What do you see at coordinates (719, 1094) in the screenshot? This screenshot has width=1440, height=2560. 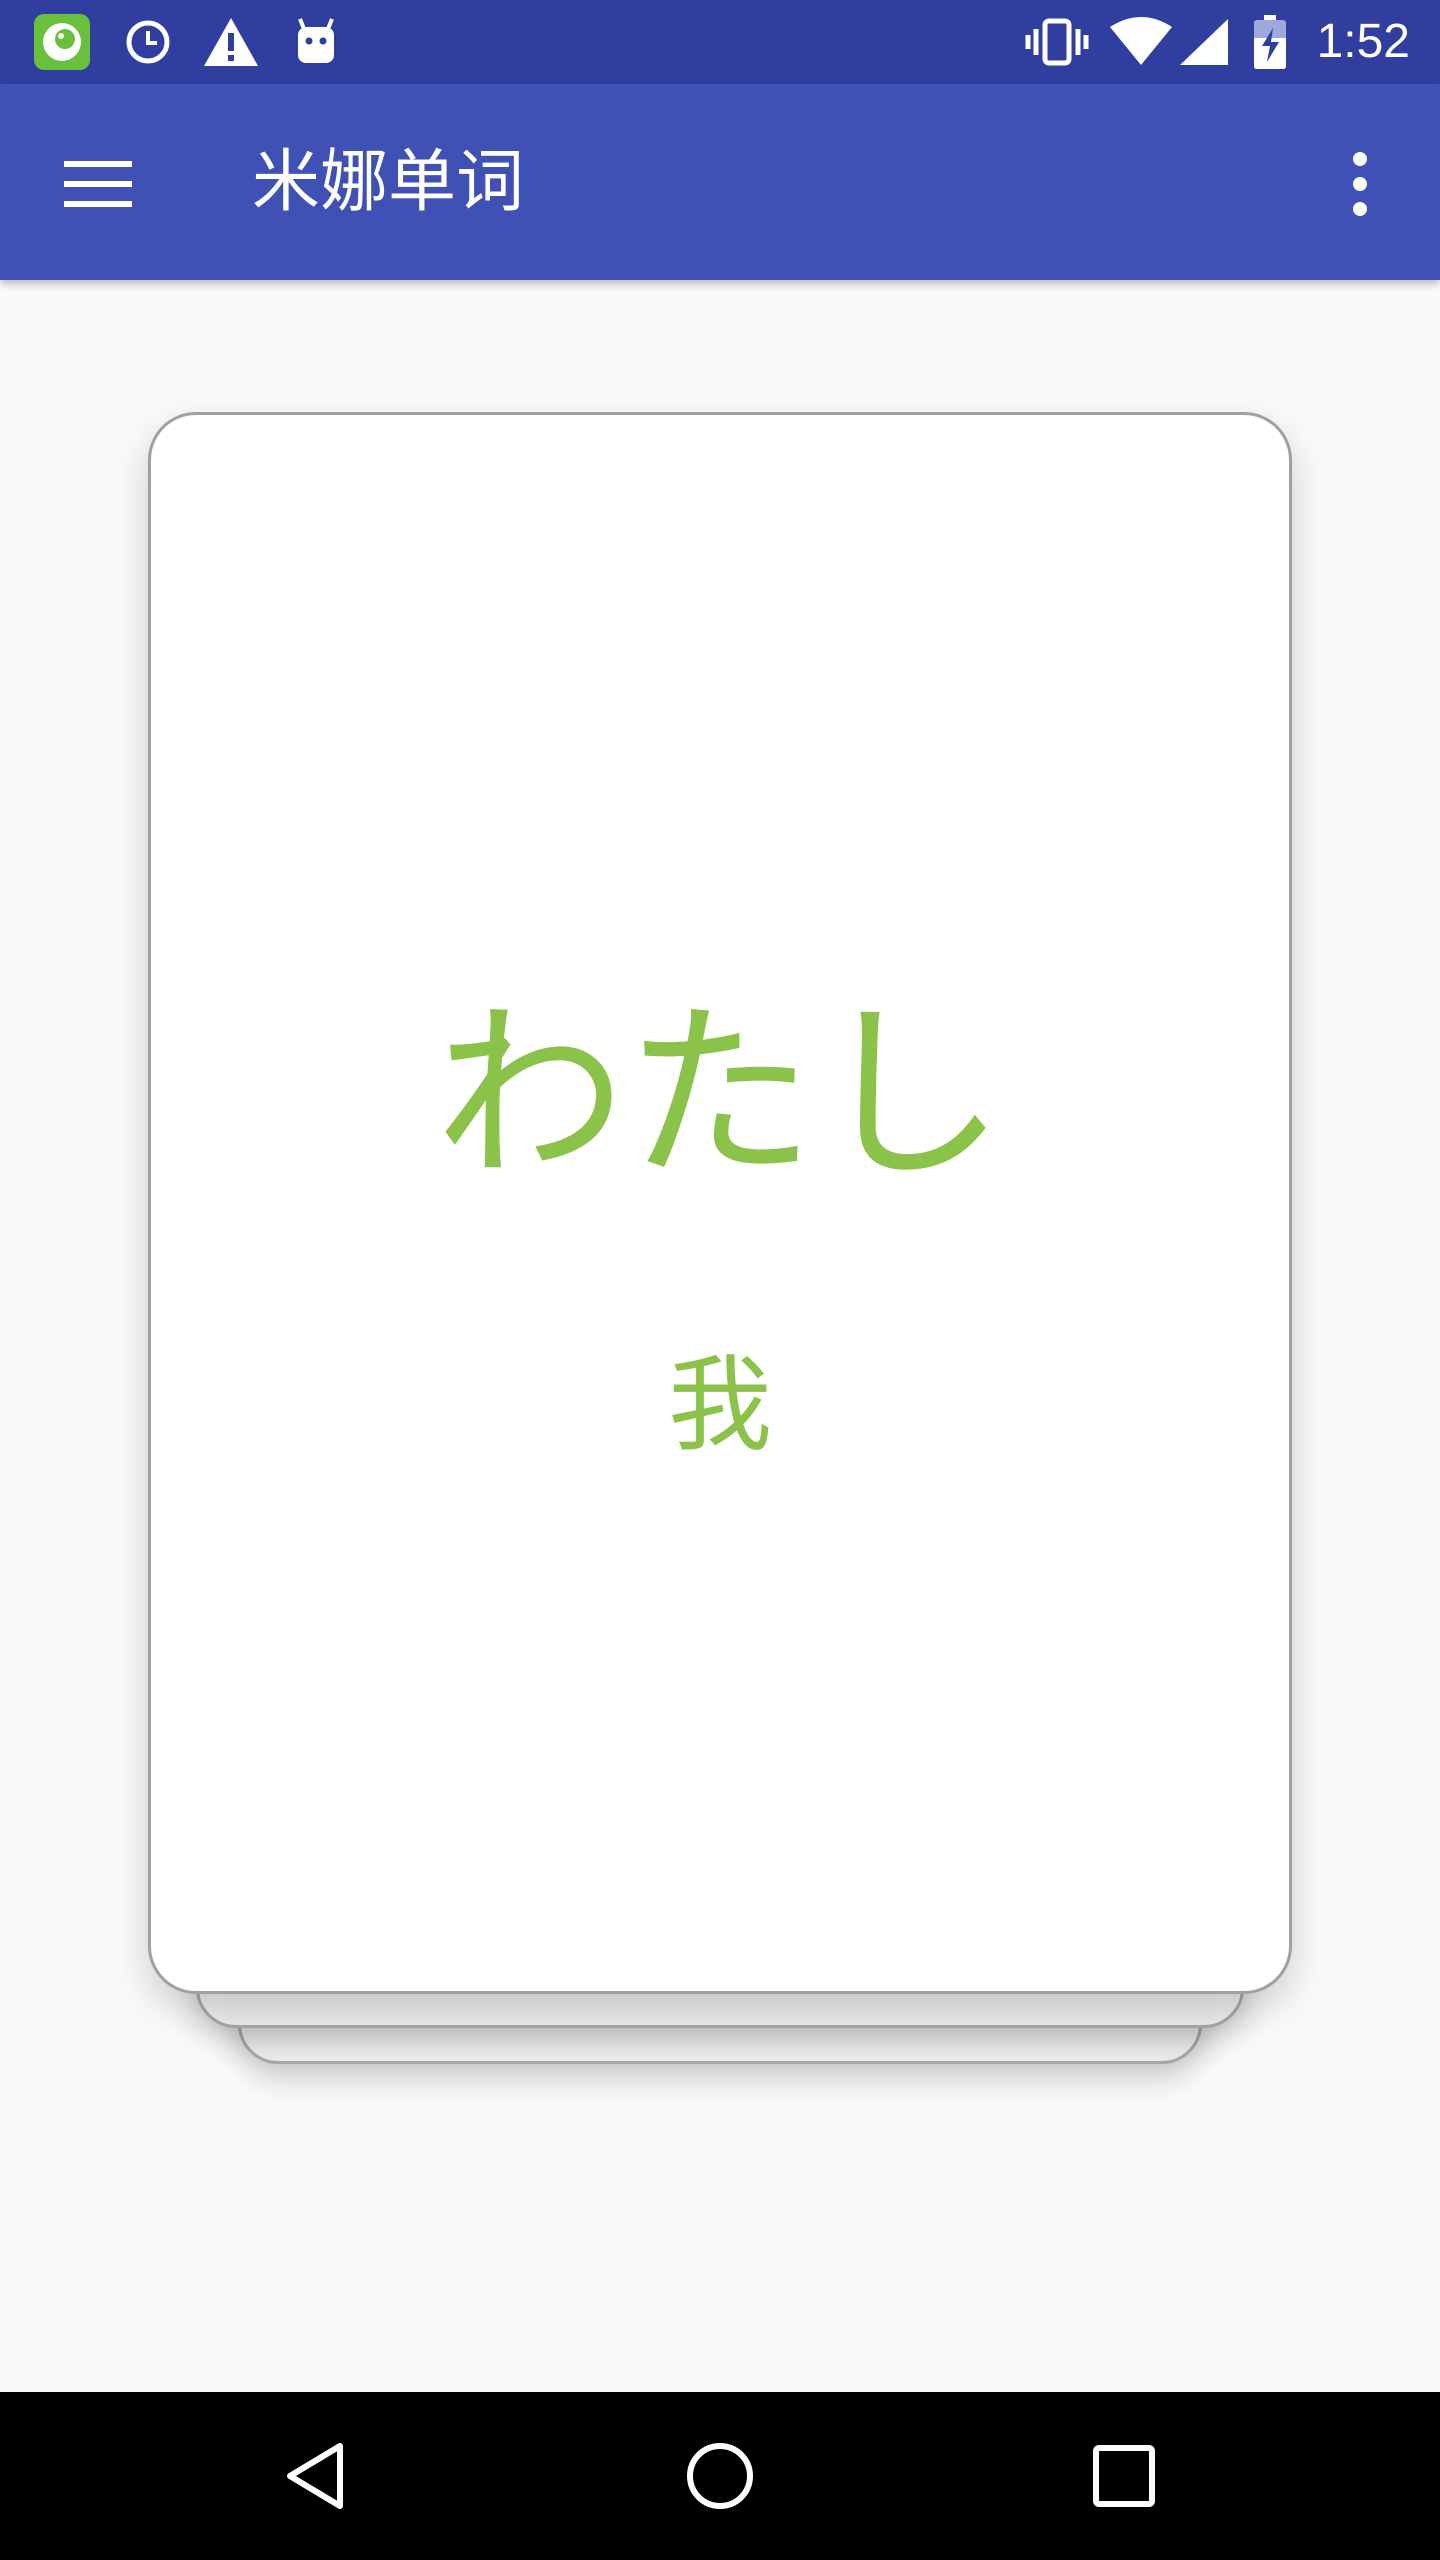 I see `card-word: わたし` at bounding box center [719, 1094].